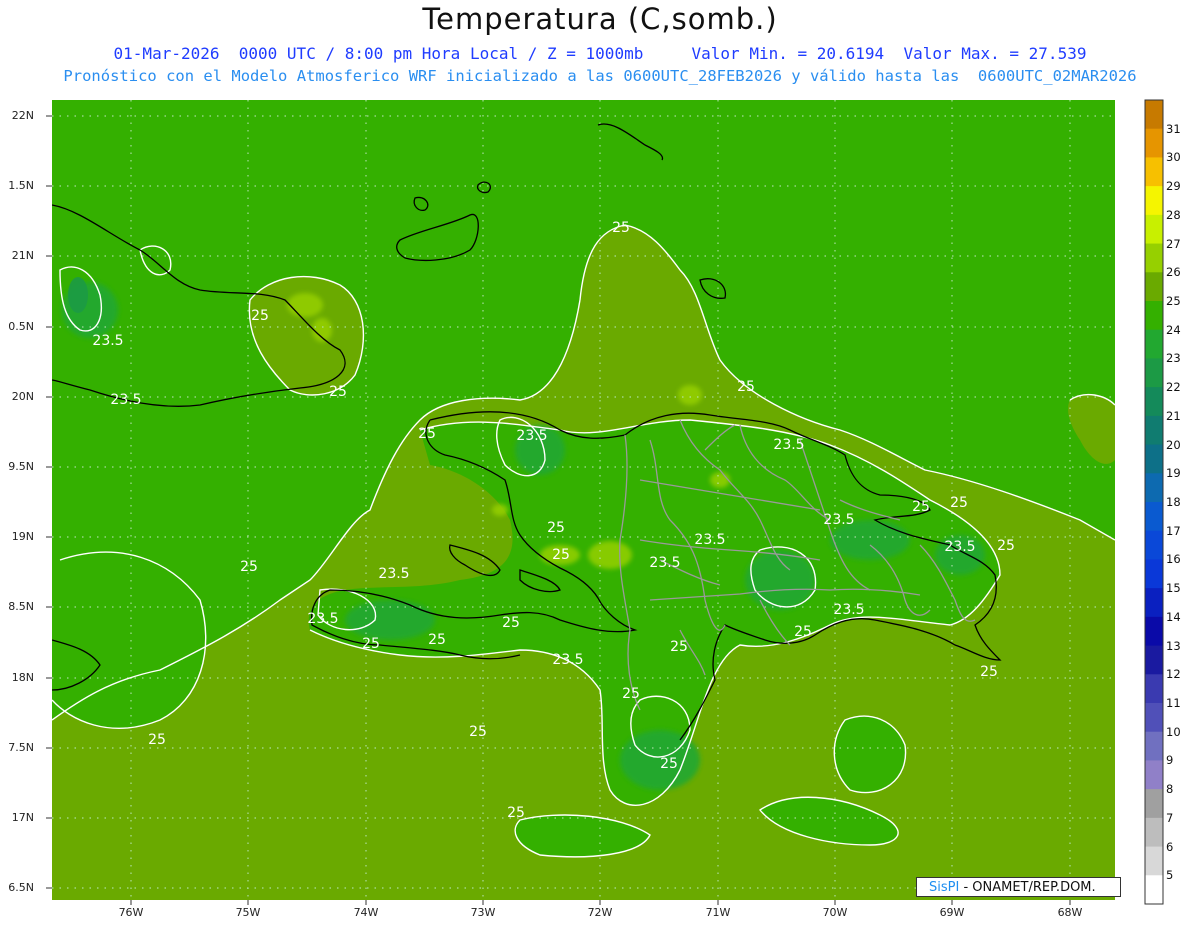 The image size is (1200, 927). I want to click on credit-text: - ONAMET/REP.DOM., so click(1027, 887).